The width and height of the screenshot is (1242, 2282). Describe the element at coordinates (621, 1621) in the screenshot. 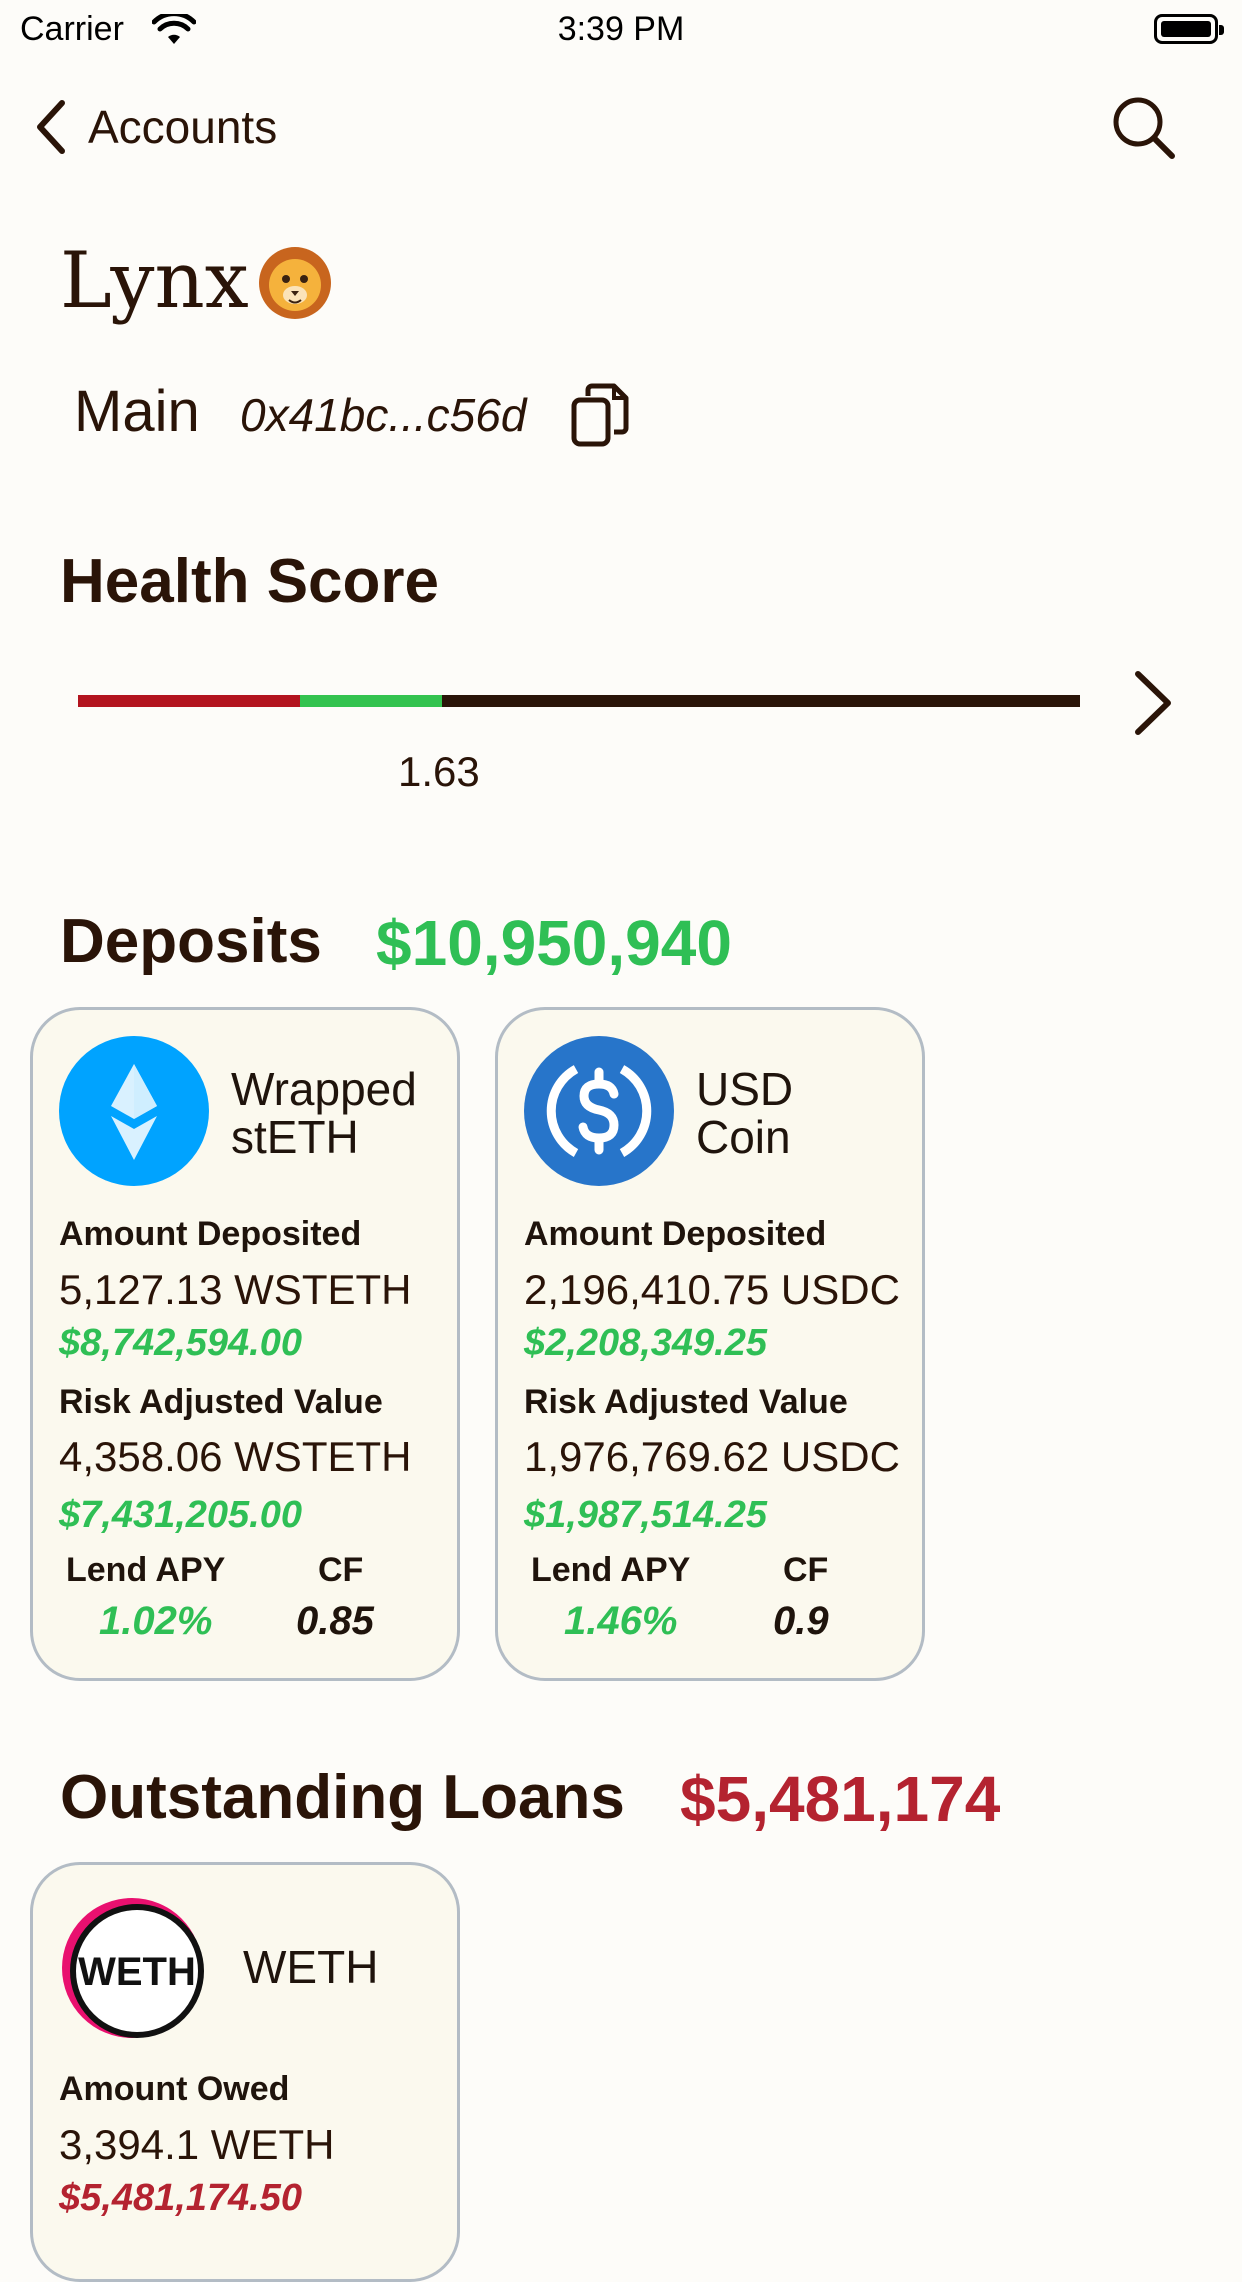

I see `lend-apy-value: 1.46%` at that location.